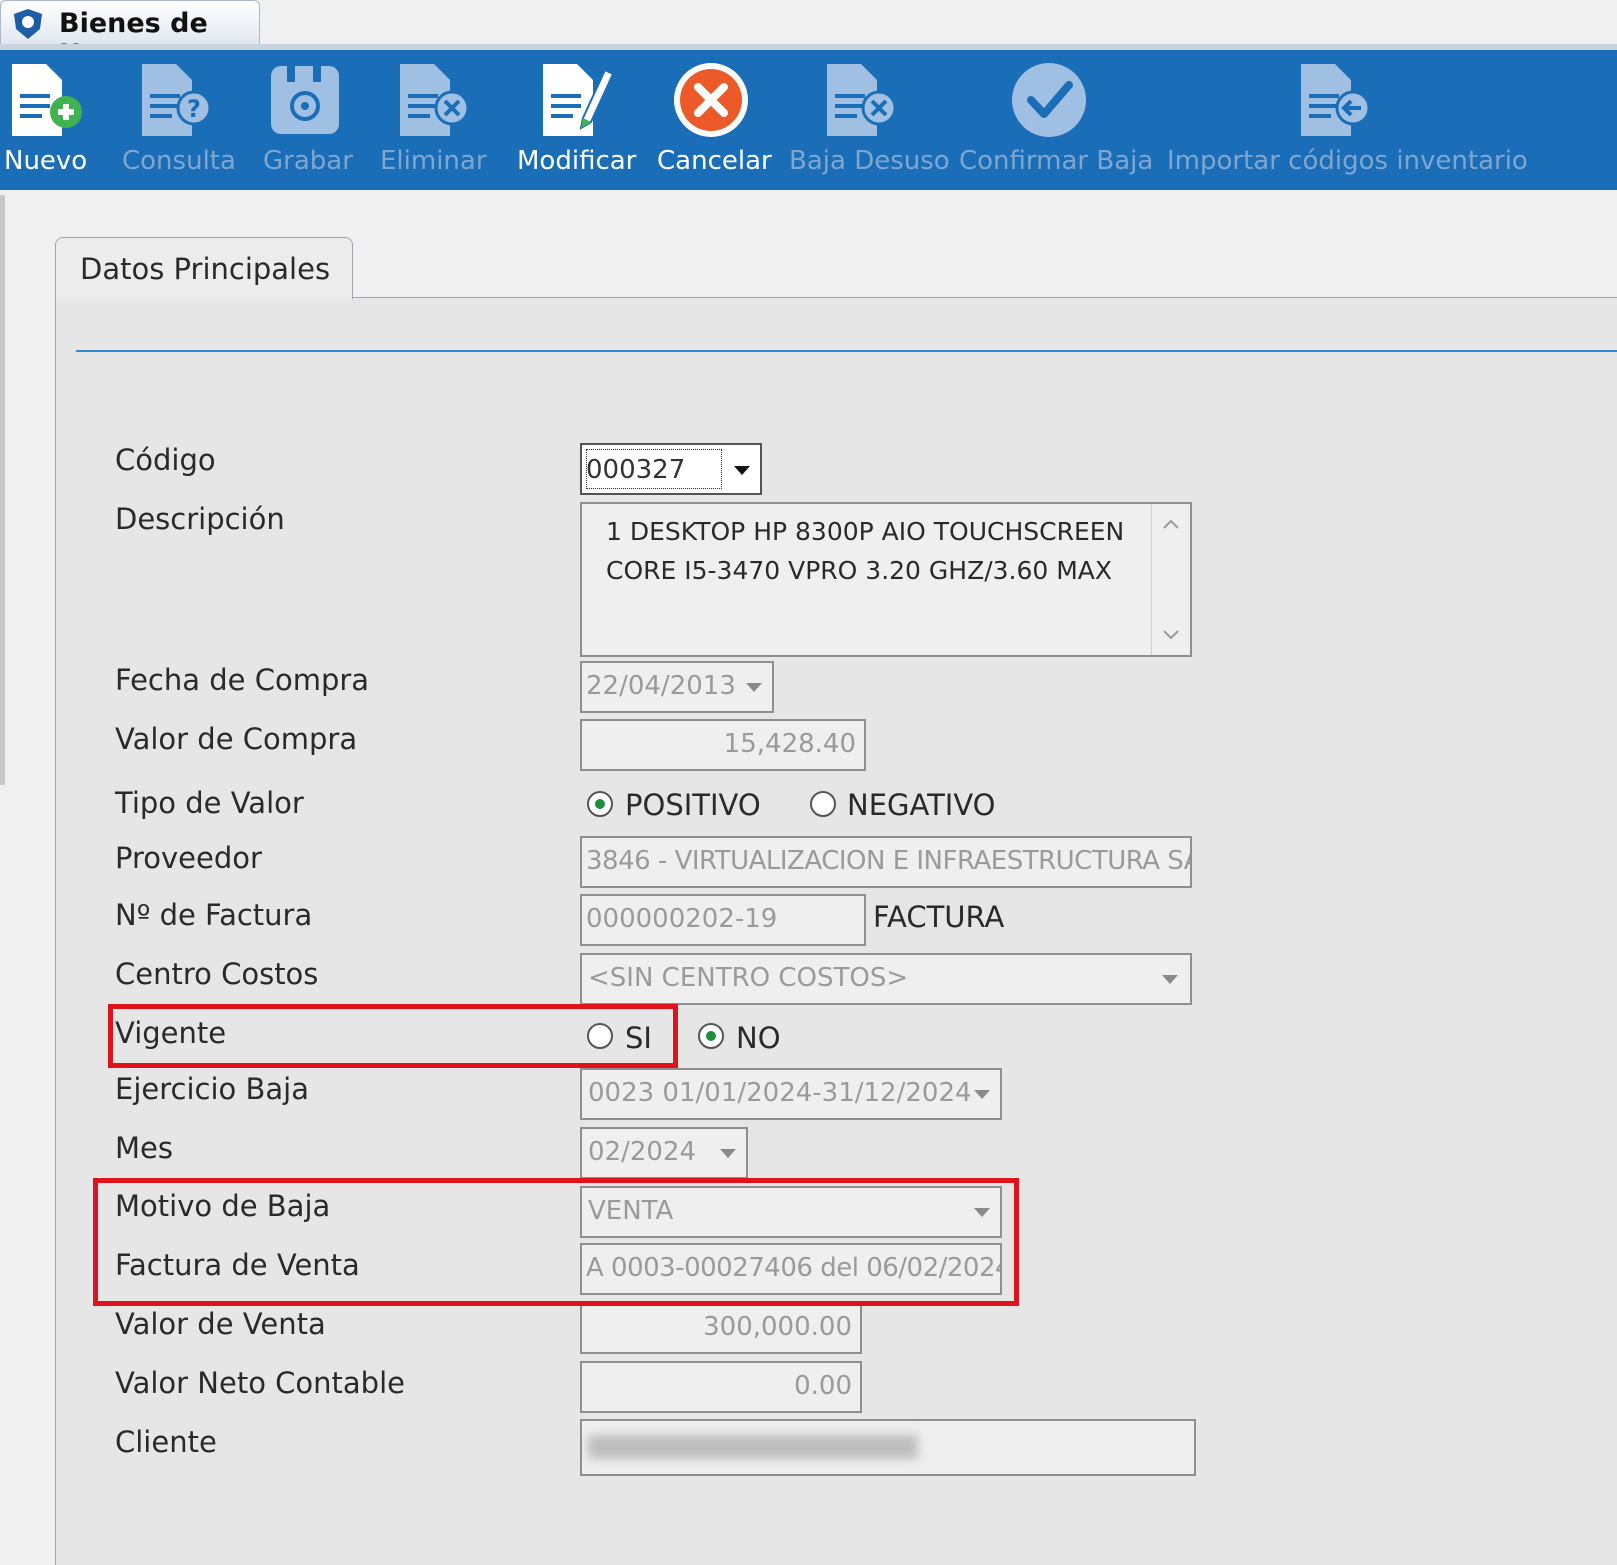 The height and width of the screenshot is (1565, 1617). I want to click on positivo-radio, so click(600, 804).